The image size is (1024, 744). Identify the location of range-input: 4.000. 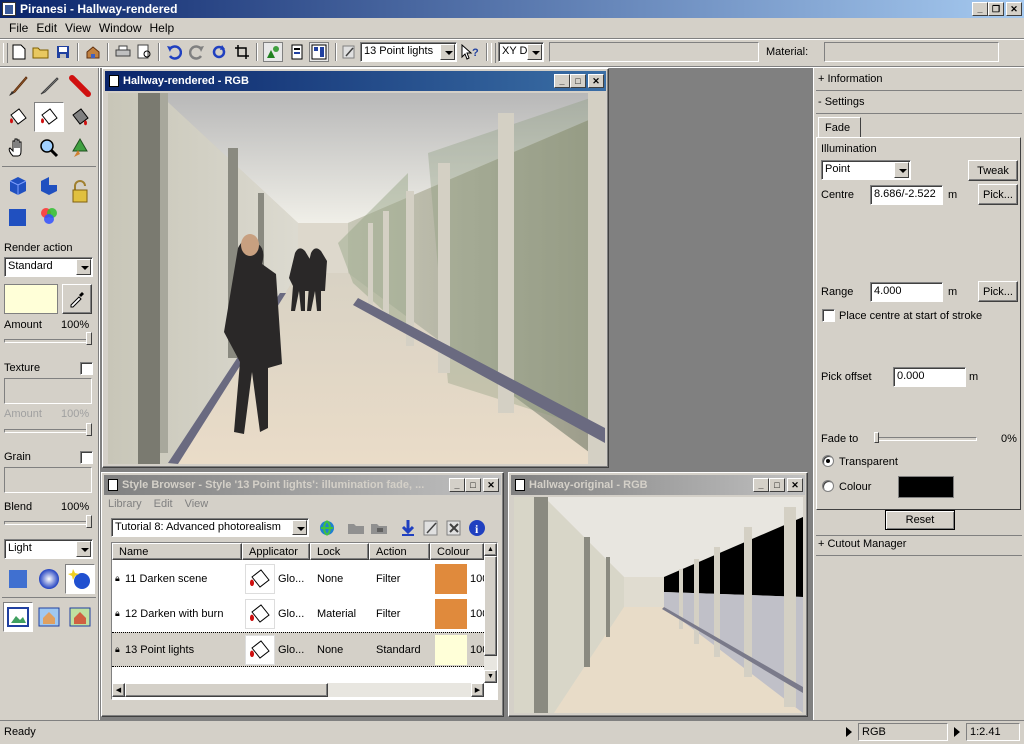
(906, 292).